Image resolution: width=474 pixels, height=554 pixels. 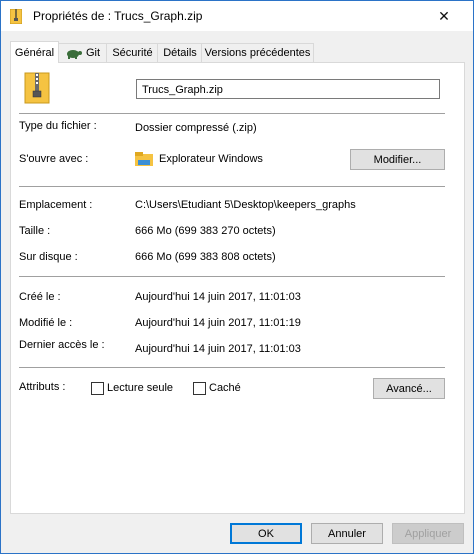 What do you see at coordinates (237, 16) in the screenshot?
I see `title-bar: Propriétés de : Trucs_Graph.zip ✕` at bounding box center [237, 16].